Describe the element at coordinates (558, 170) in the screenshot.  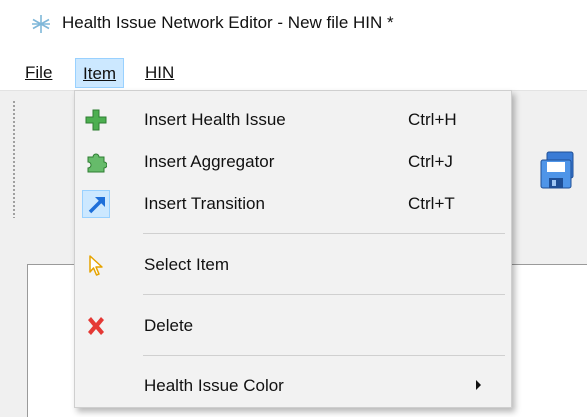
I see `save-floppy-icon` at that location.